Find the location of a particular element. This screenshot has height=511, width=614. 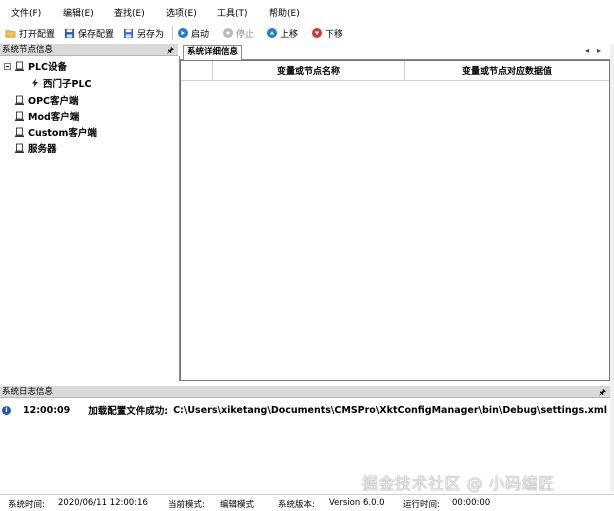

save-as-label: 另存为 is located at coordinates (151, 34).